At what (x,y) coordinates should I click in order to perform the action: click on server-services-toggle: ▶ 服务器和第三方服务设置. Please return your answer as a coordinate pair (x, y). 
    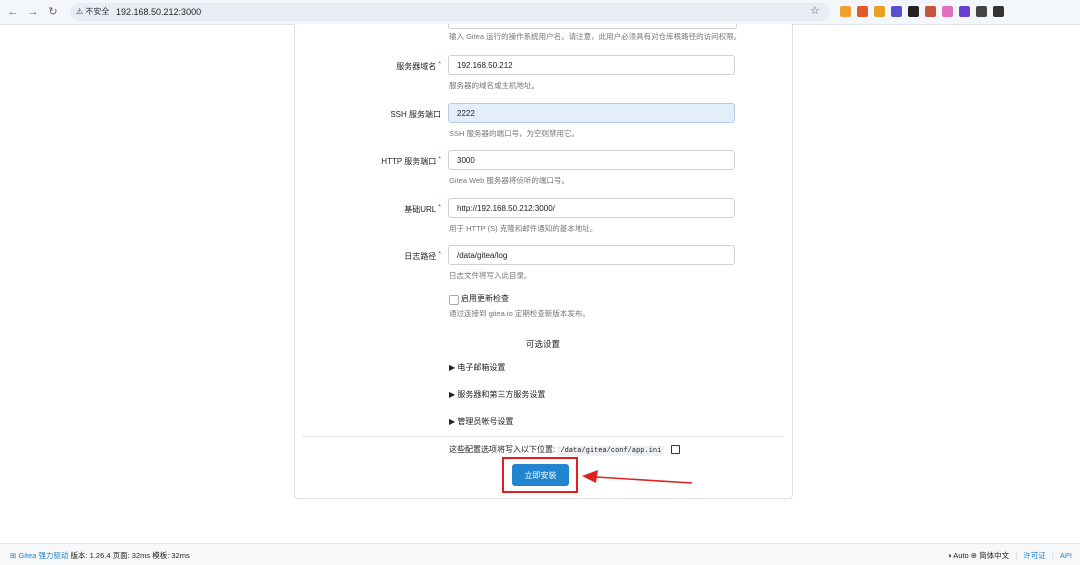
    Looking at the image, I should click on (497, 394).